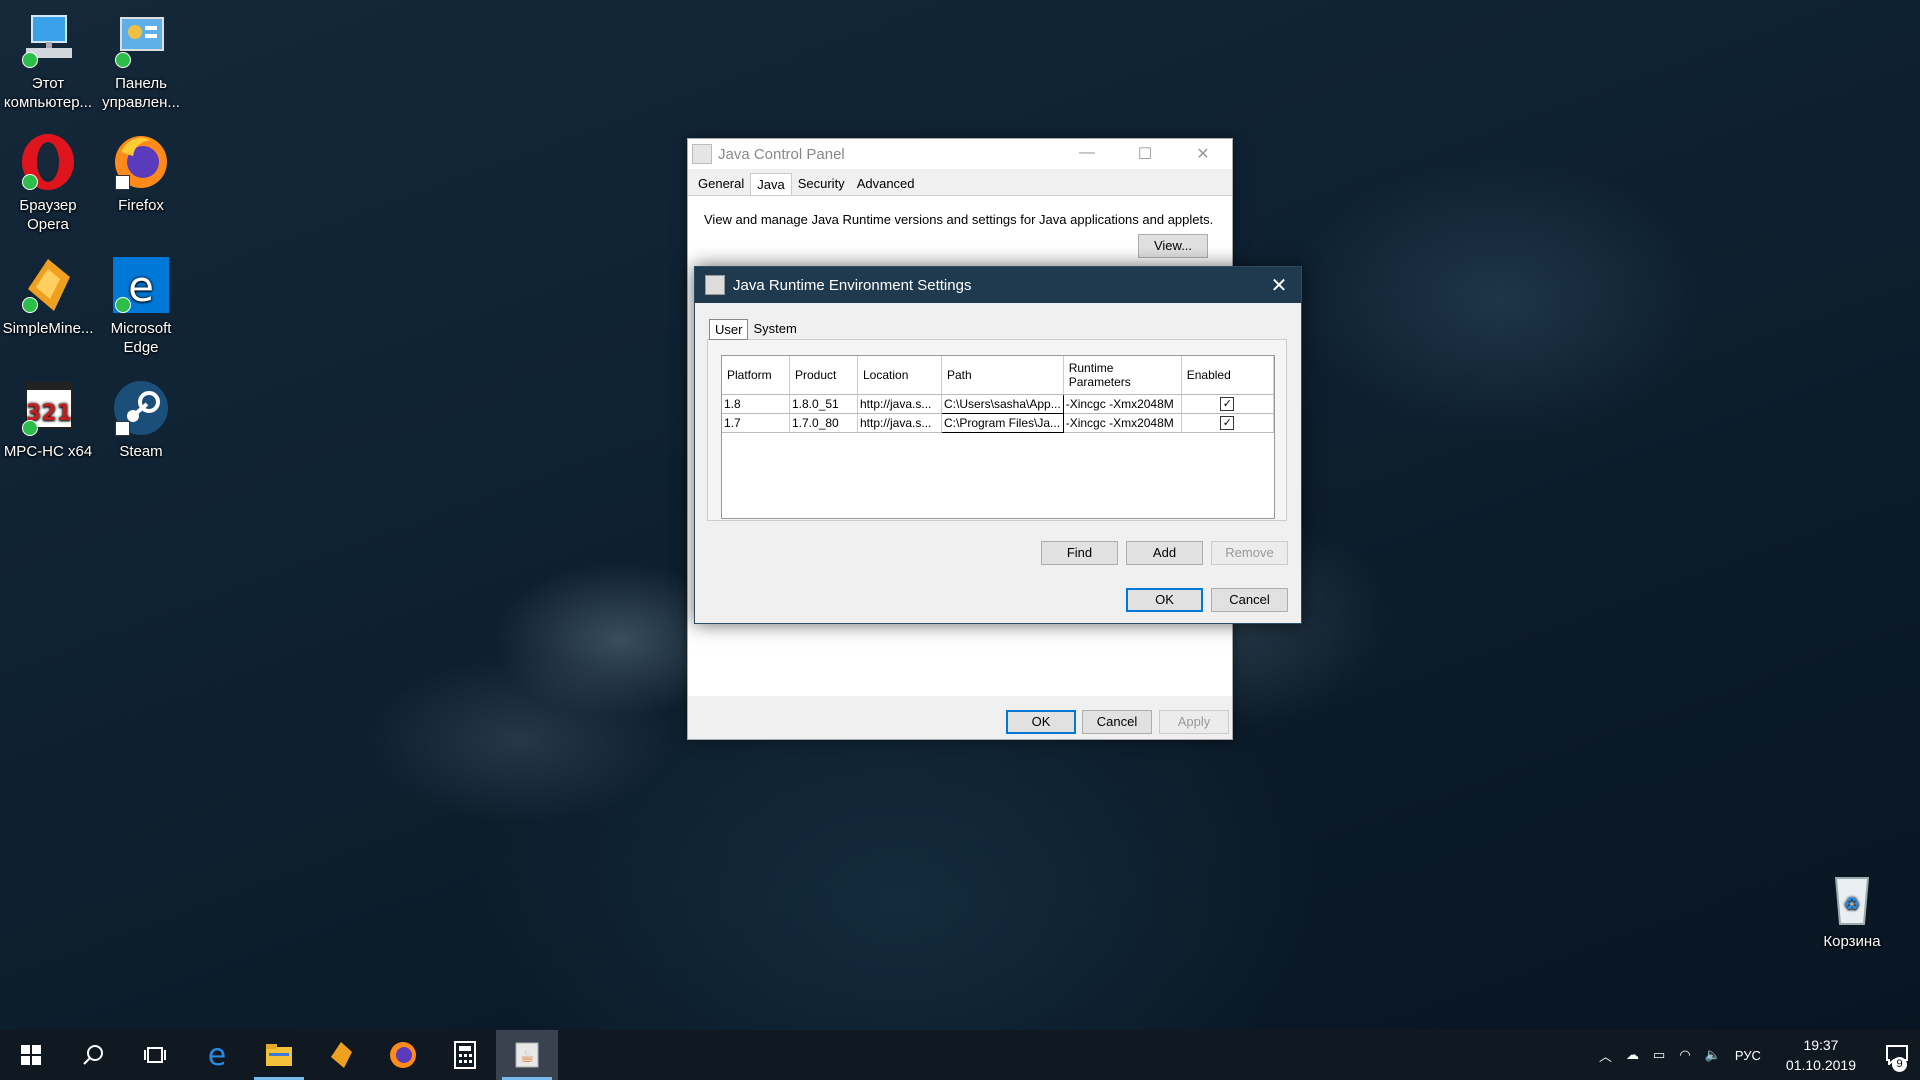 Image resolution: width=1920 pixels, height=1080 pixels. I want to click on tab-system: System, so click(774, 329).